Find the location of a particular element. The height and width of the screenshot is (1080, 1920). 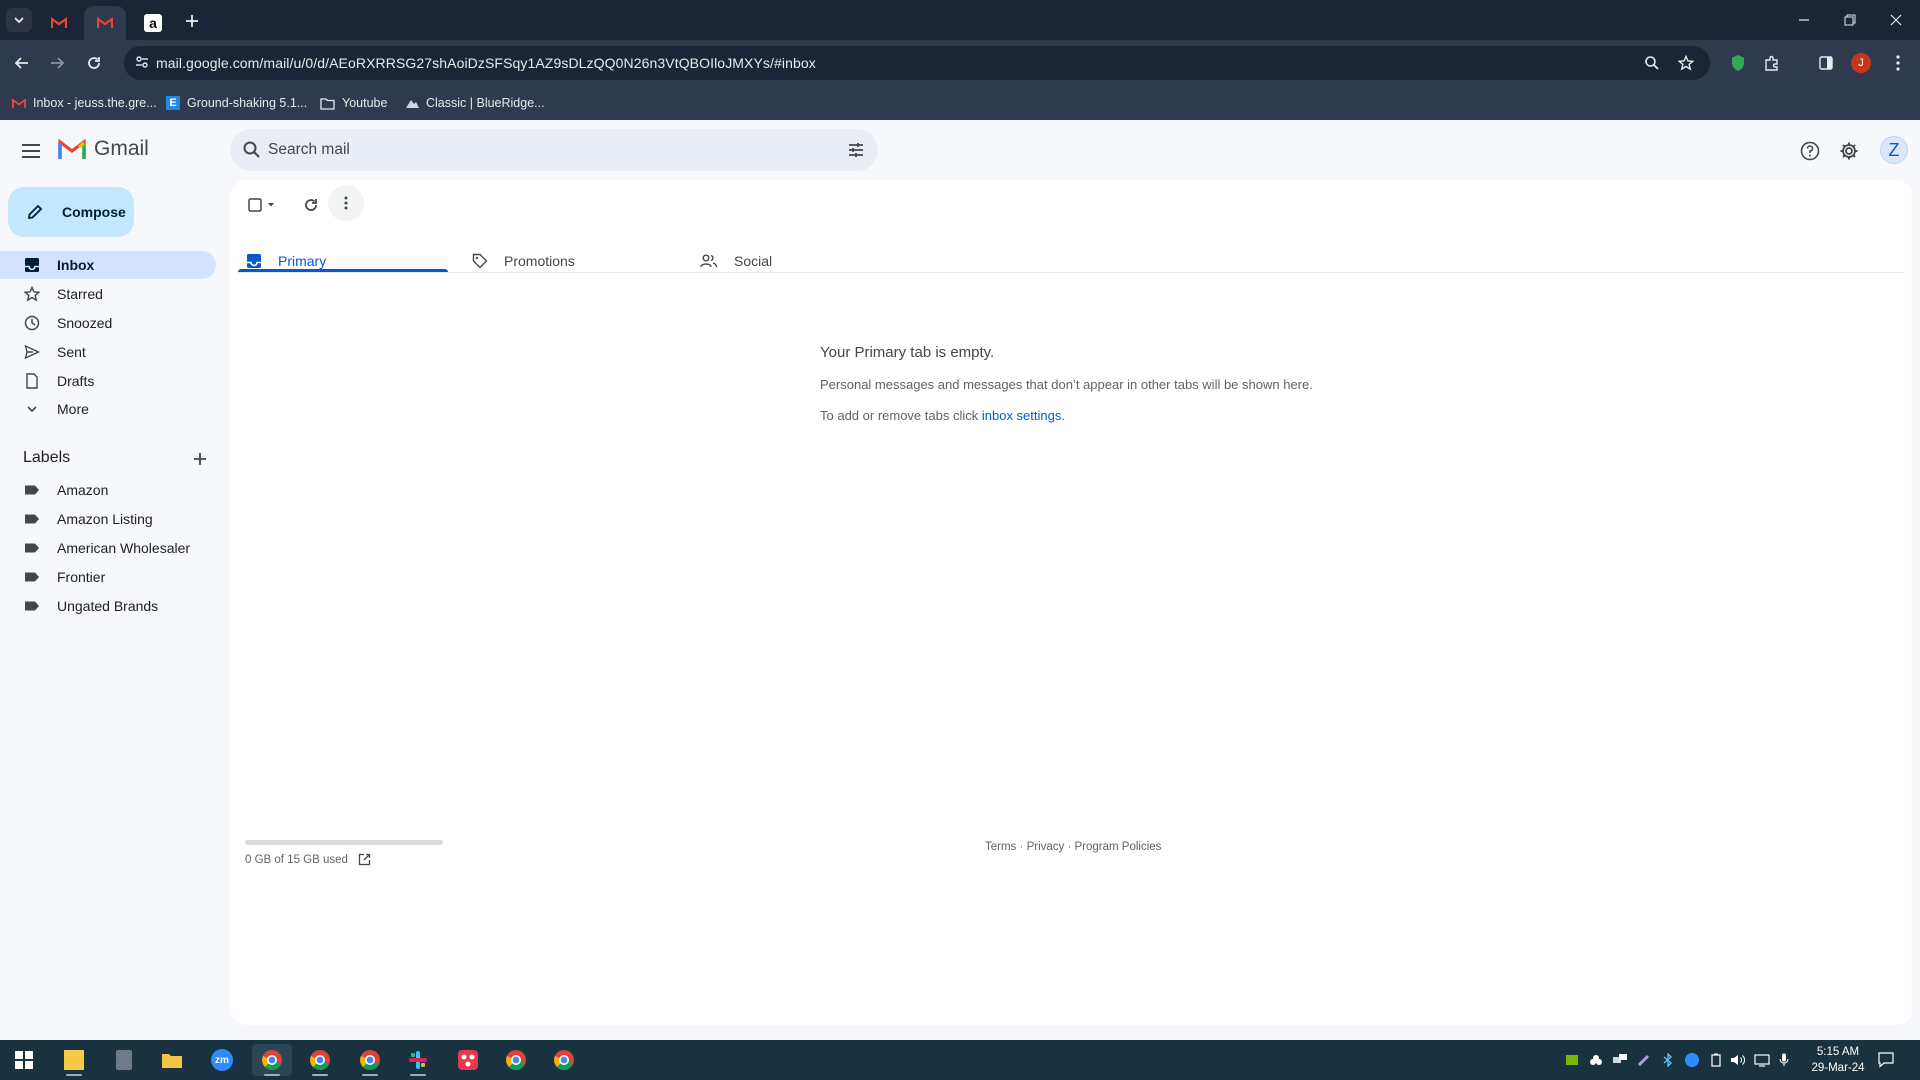

clock-time: 5:15 AM is located at coordinates (1838, 1052).